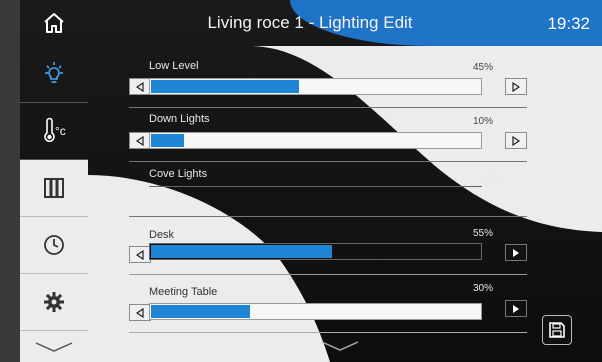  I want to click on channel-value: 30%, so click(482, 288).